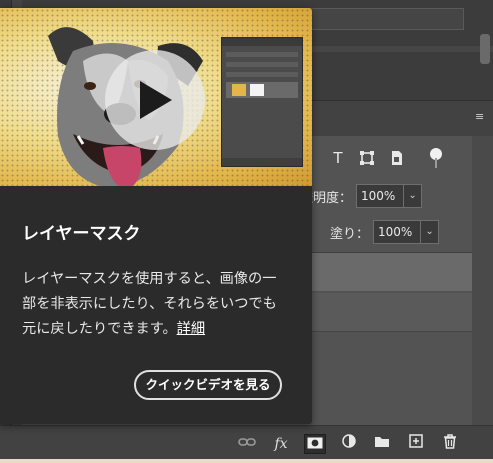  I want to click on layer-row-divider, so click(392, 331).